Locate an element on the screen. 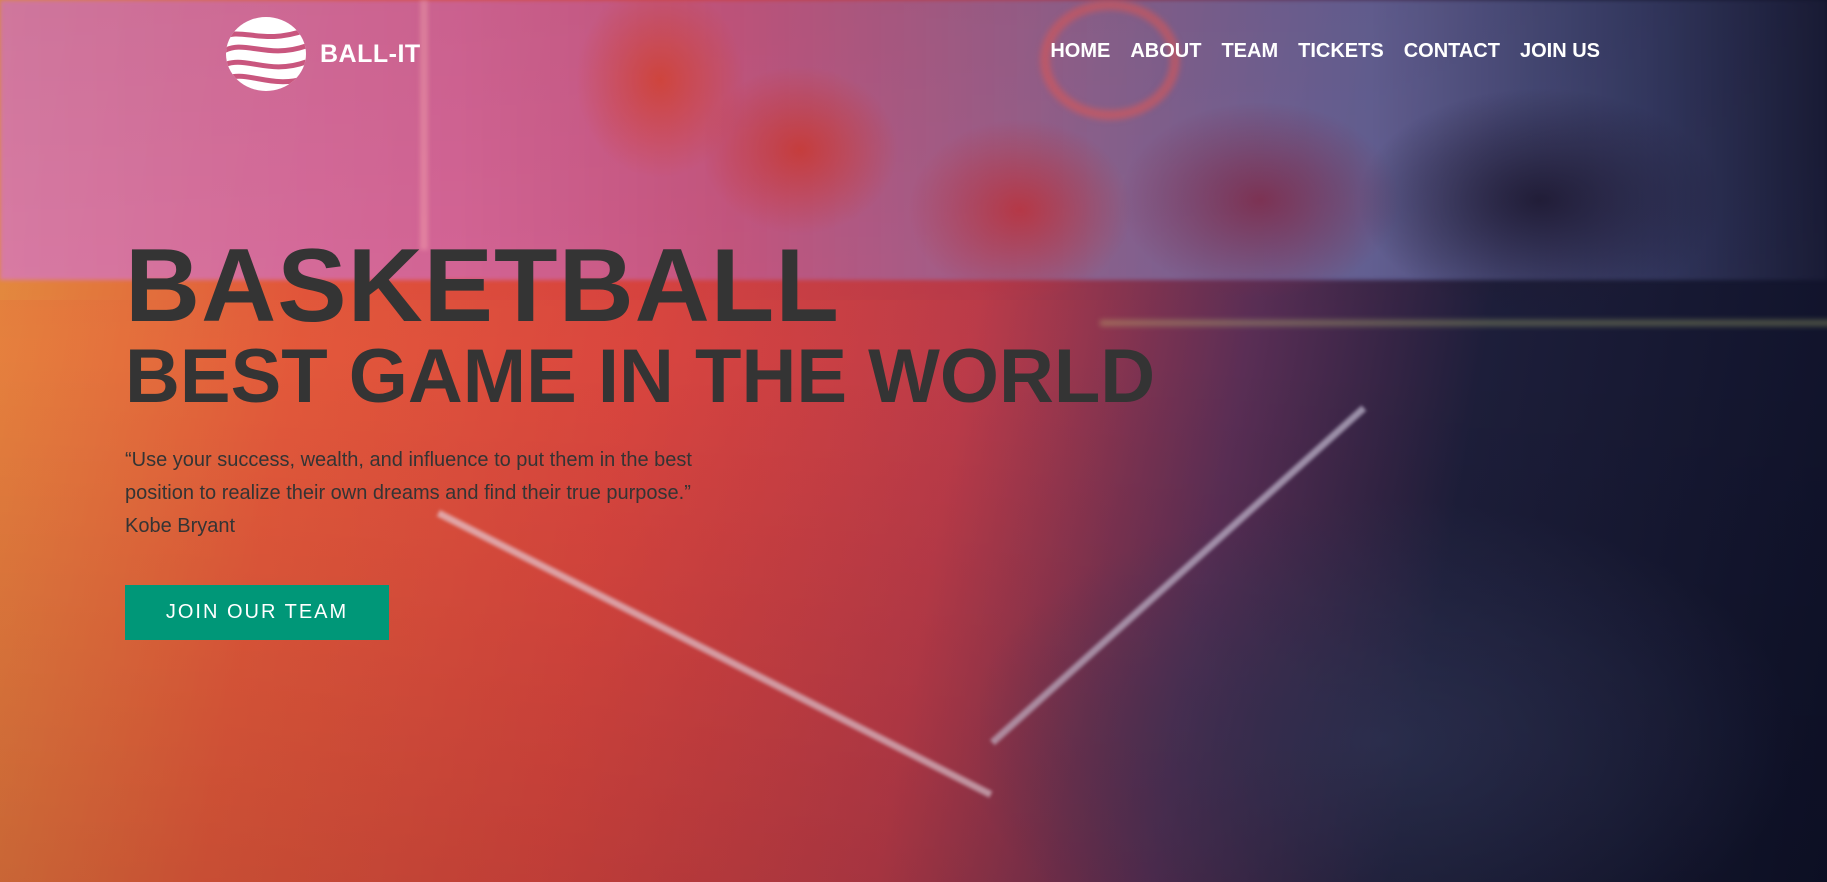 Image resolution: width=1827 pixels, height=882 pixels. brand-name: BALL-IT is located at coordinates (370, 53).